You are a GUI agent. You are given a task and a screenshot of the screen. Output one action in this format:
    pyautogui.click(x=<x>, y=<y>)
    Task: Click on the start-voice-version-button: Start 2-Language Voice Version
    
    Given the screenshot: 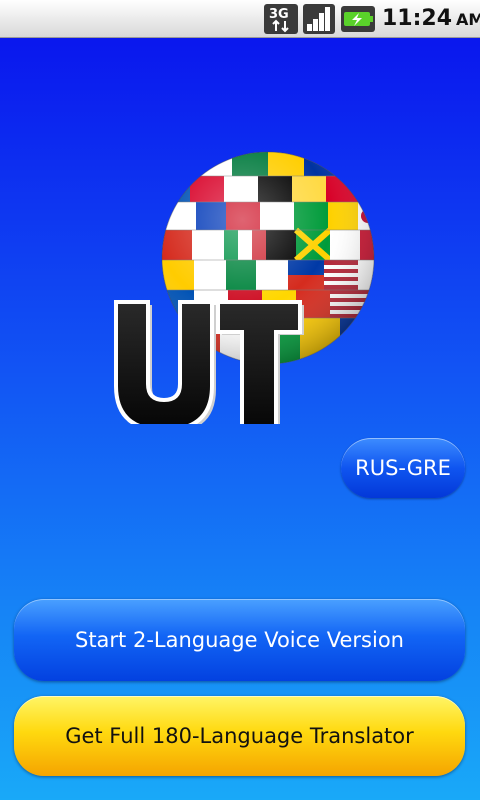 What is the action you would take?
    pyautogui.click(x=239, y=640)
    